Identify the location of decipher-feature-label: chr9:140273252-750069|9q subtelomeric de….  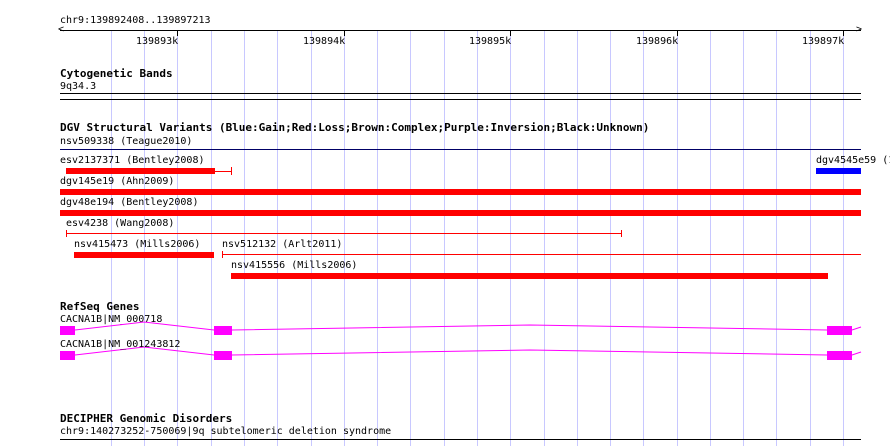
(226, 431).